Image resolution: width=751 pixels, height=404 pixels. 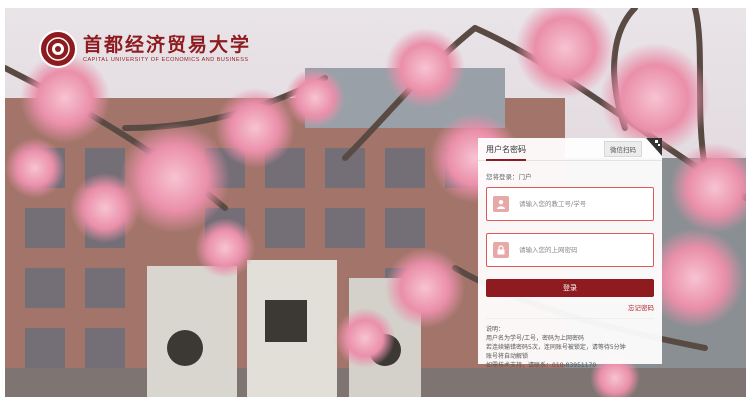 I want to click on password-field, so click(x=570, y=250).